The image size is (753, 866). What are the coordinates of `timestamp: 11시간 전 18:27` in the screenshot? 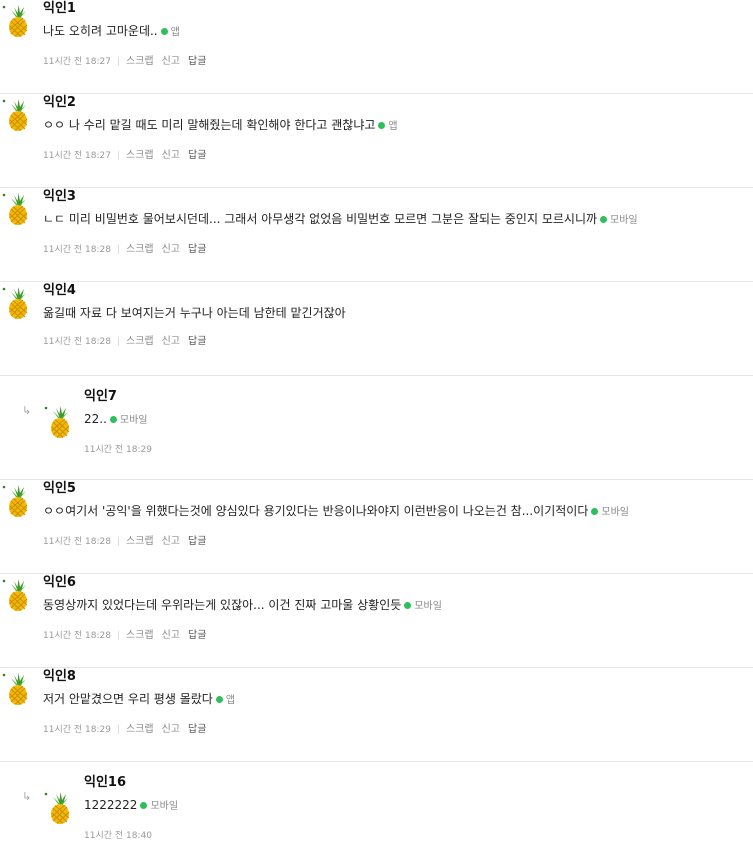 It's located at (77, 156).